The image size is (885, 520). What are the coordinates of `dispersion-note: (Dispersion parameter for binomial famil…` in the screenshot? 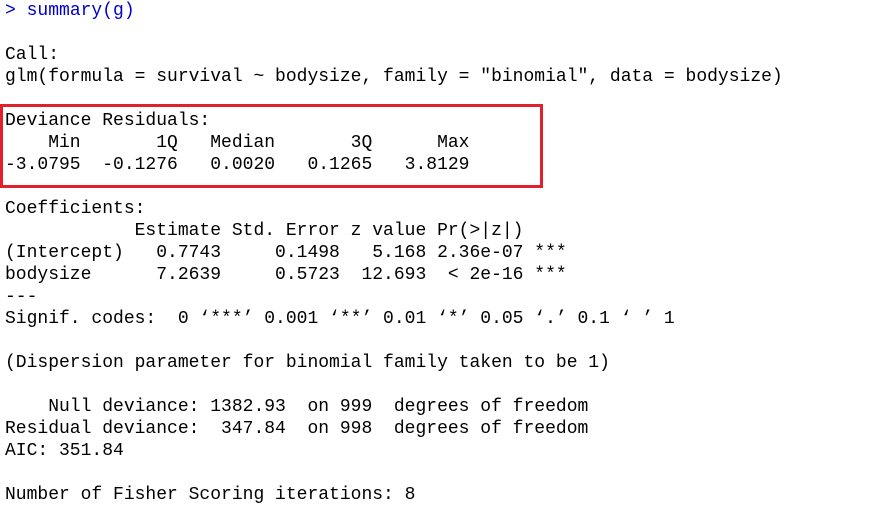 It's located at (307, 363).